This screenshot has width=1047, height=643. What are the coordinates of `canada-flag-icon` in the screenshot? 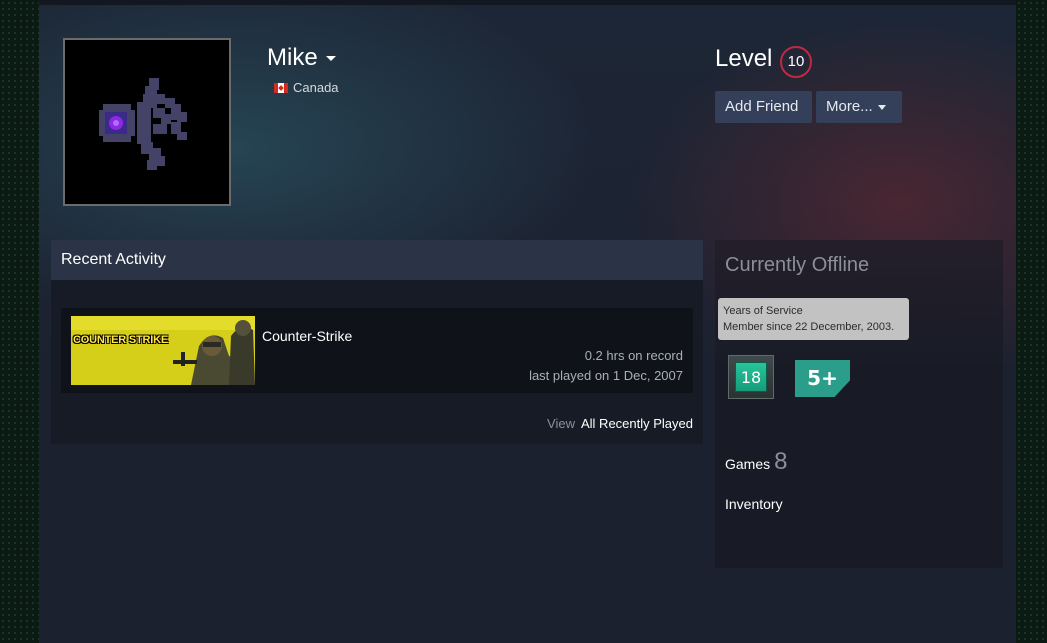 It's located at (281, 88).